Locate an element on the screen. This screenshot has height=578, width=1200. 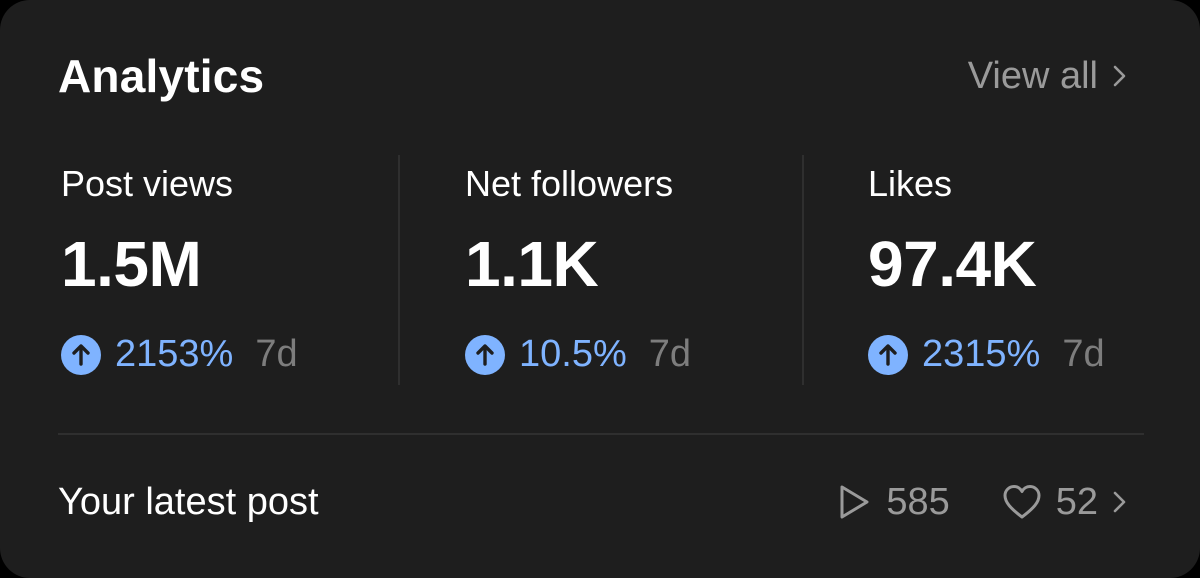
stat-label: Likes is located at coordinates (910, 183).